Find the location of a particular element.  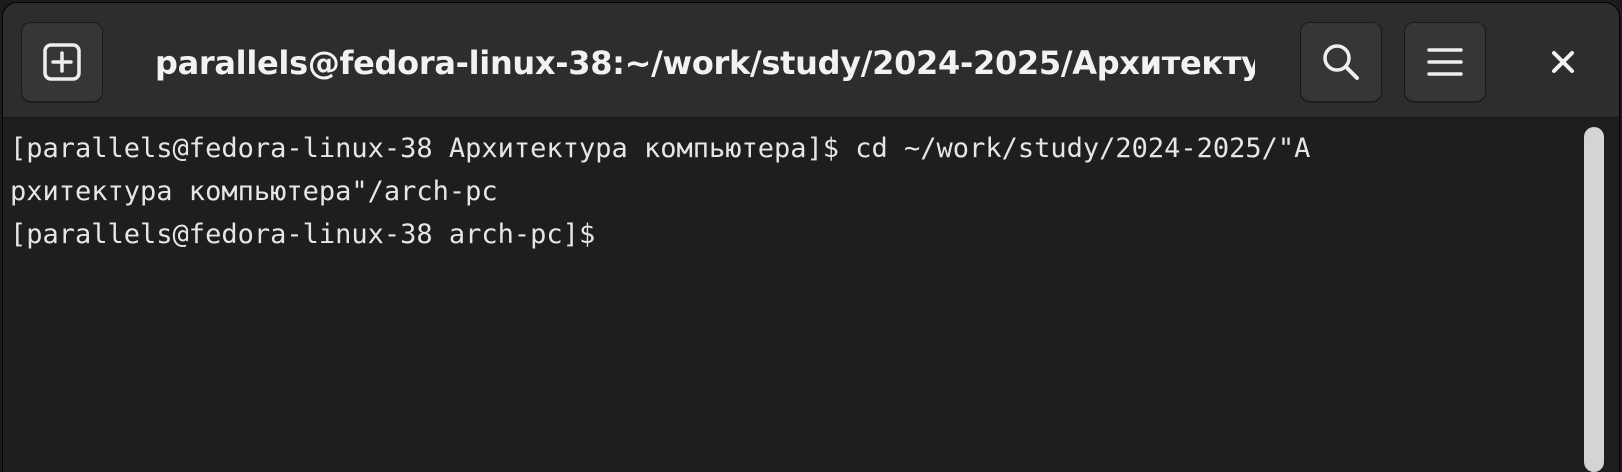

new-tab-button is located at coordinates (62, 62).